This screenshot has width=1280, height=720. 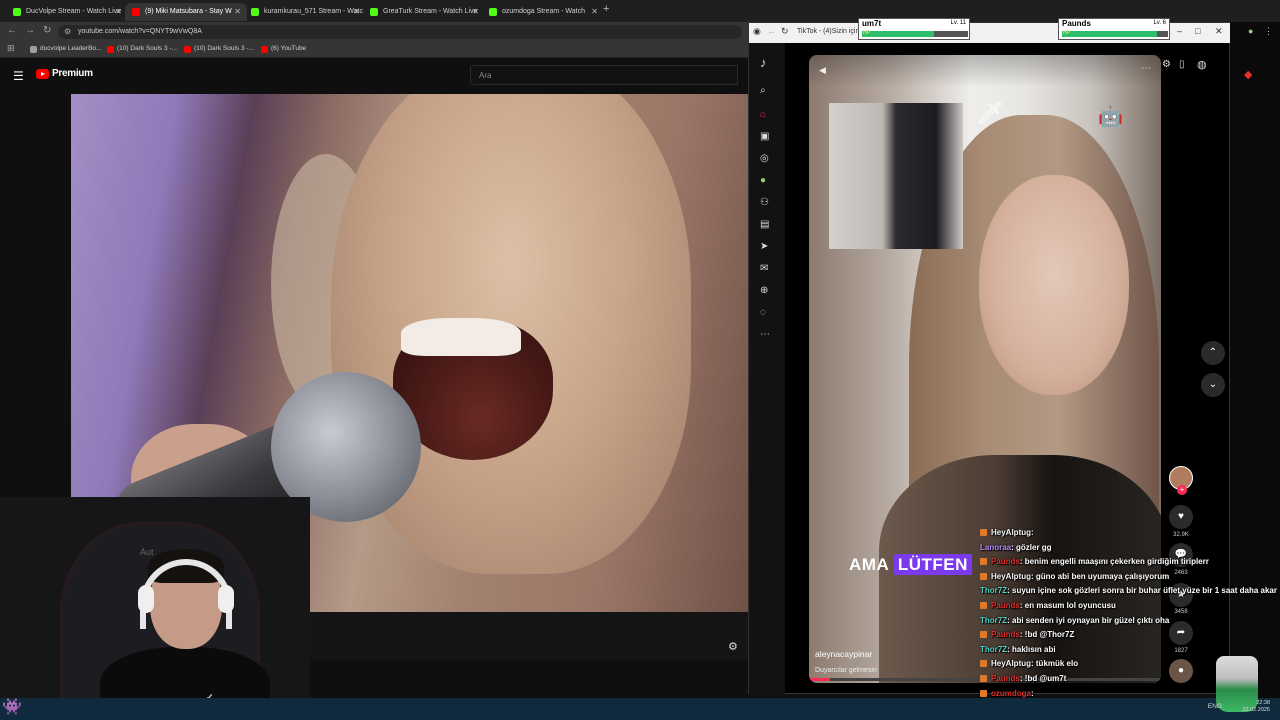 What do you see at coordinates (1215, 706) in the screenshot?
I see `tray-language: ENG` at bounding box center [1215, 706].